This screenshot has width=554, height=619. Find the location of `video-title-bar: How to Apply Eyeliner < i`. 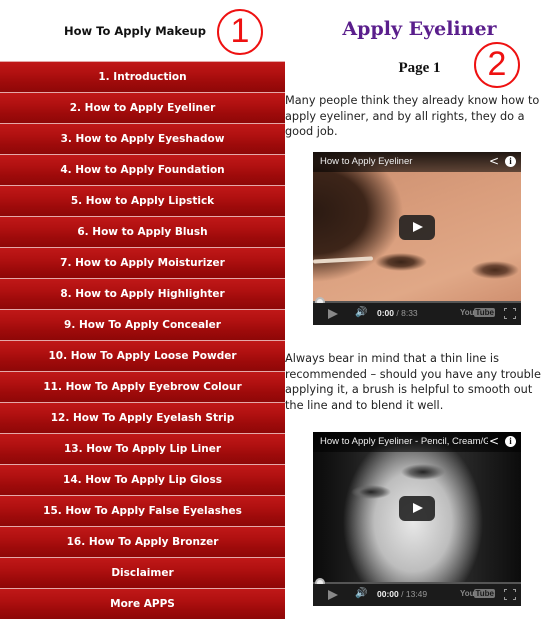

video-title-bar: How to Apply Eyeliner < i is located at coordinates (417, 162).